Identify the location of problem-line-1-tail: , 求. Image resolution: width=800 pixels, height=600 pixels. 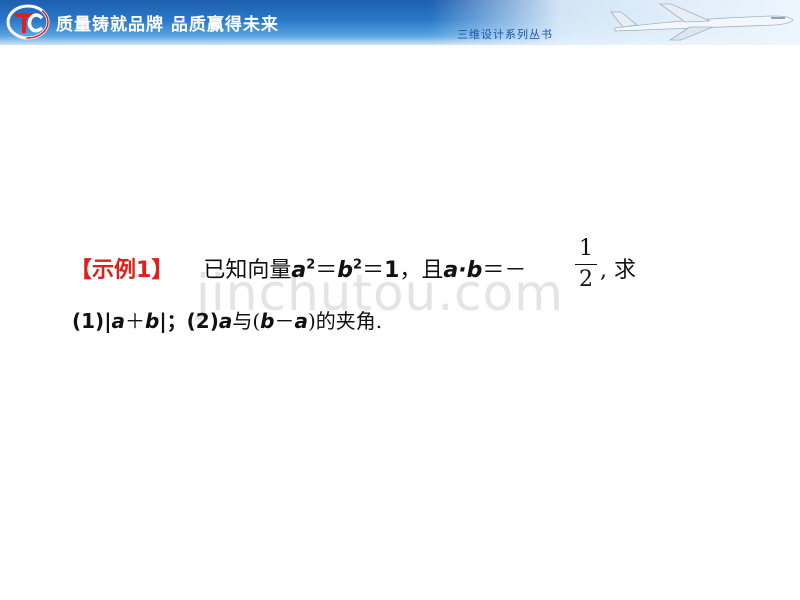
(618, 270).